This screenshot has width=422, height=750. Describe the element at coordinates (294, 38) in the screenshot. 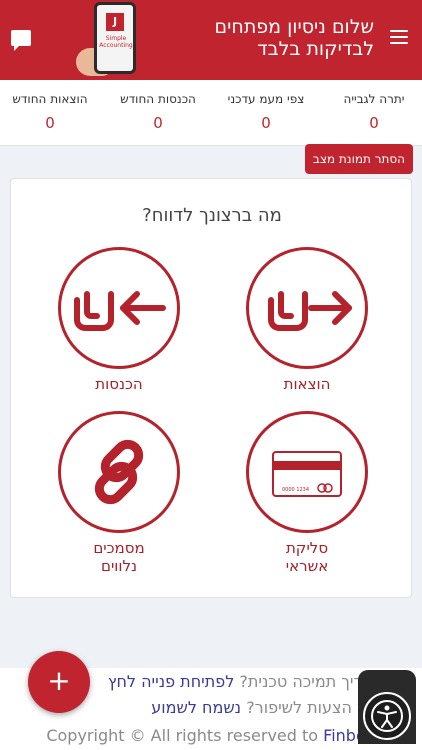

I see `header-title: שלום ניסיון מפתחים לבדיקות בלבד` at that location.